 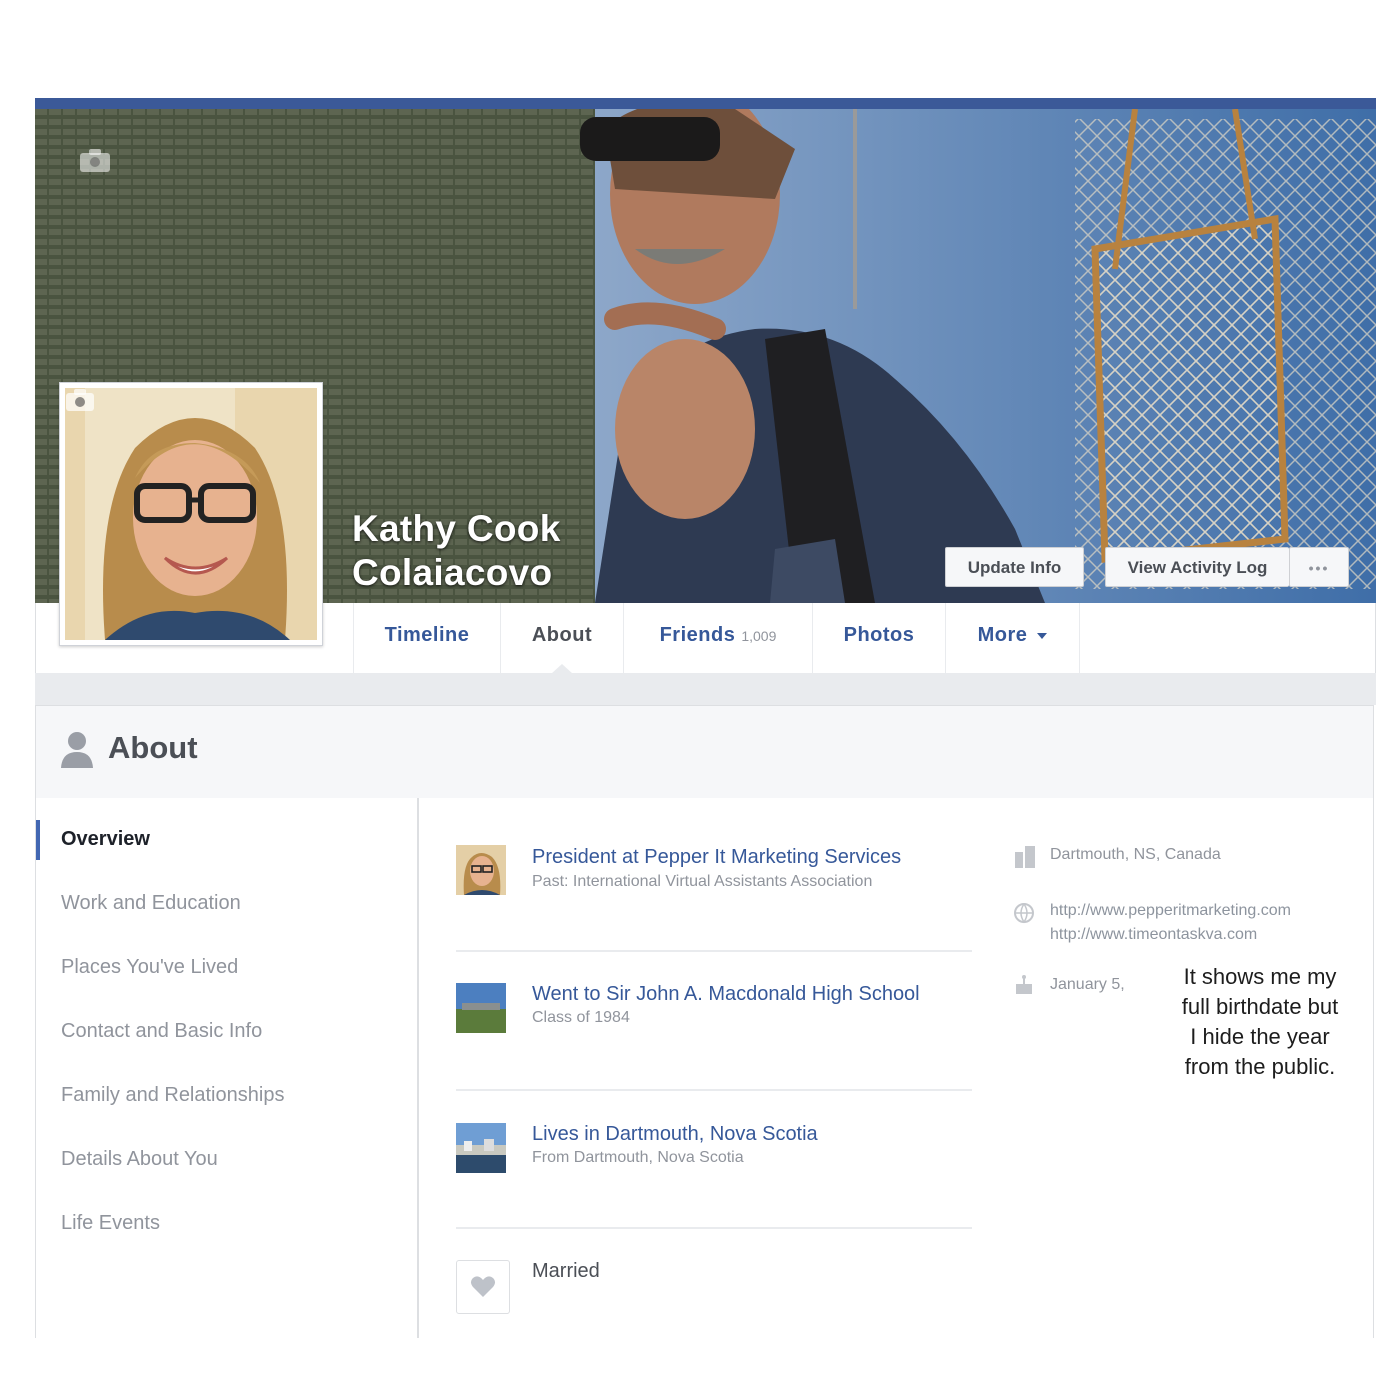 What do you see at coordinates (1014, 567) in the screenshot?
I see `update-info-button: Update Info` at bounding box center [1014, 567].